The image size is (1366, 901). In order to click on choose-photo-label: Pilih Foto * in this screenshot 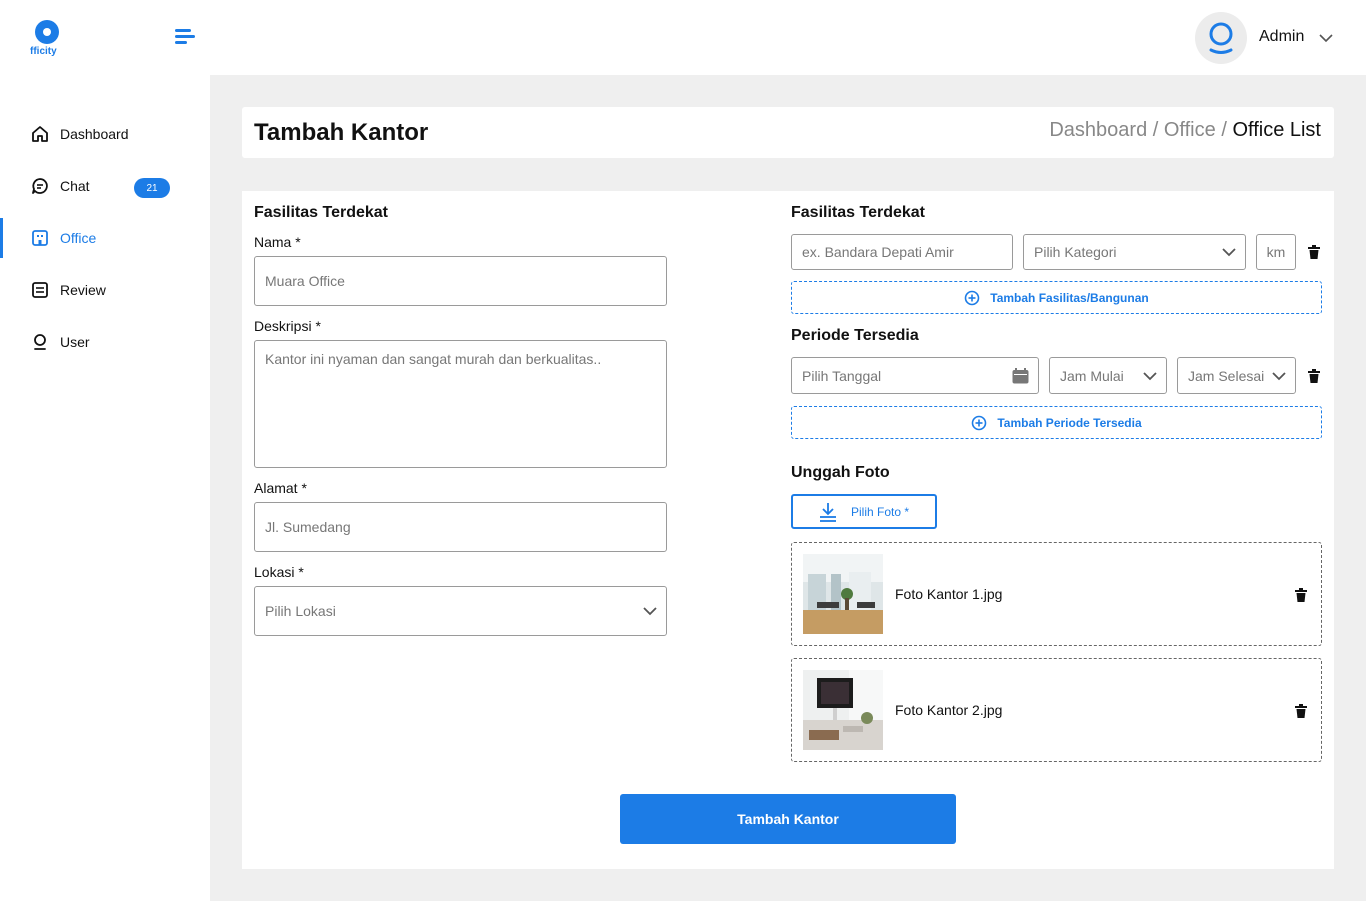, I will do `click(880, 511)`.